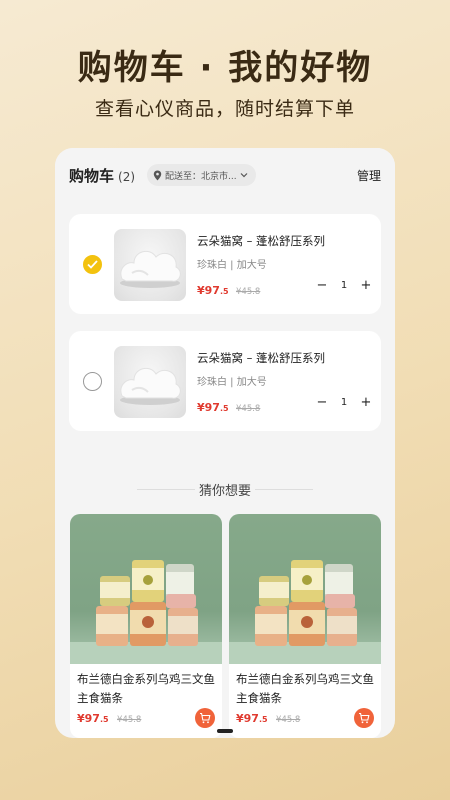 The height and width of the screenshot is (800, 450). I want to click on divider, so click(284, 489).